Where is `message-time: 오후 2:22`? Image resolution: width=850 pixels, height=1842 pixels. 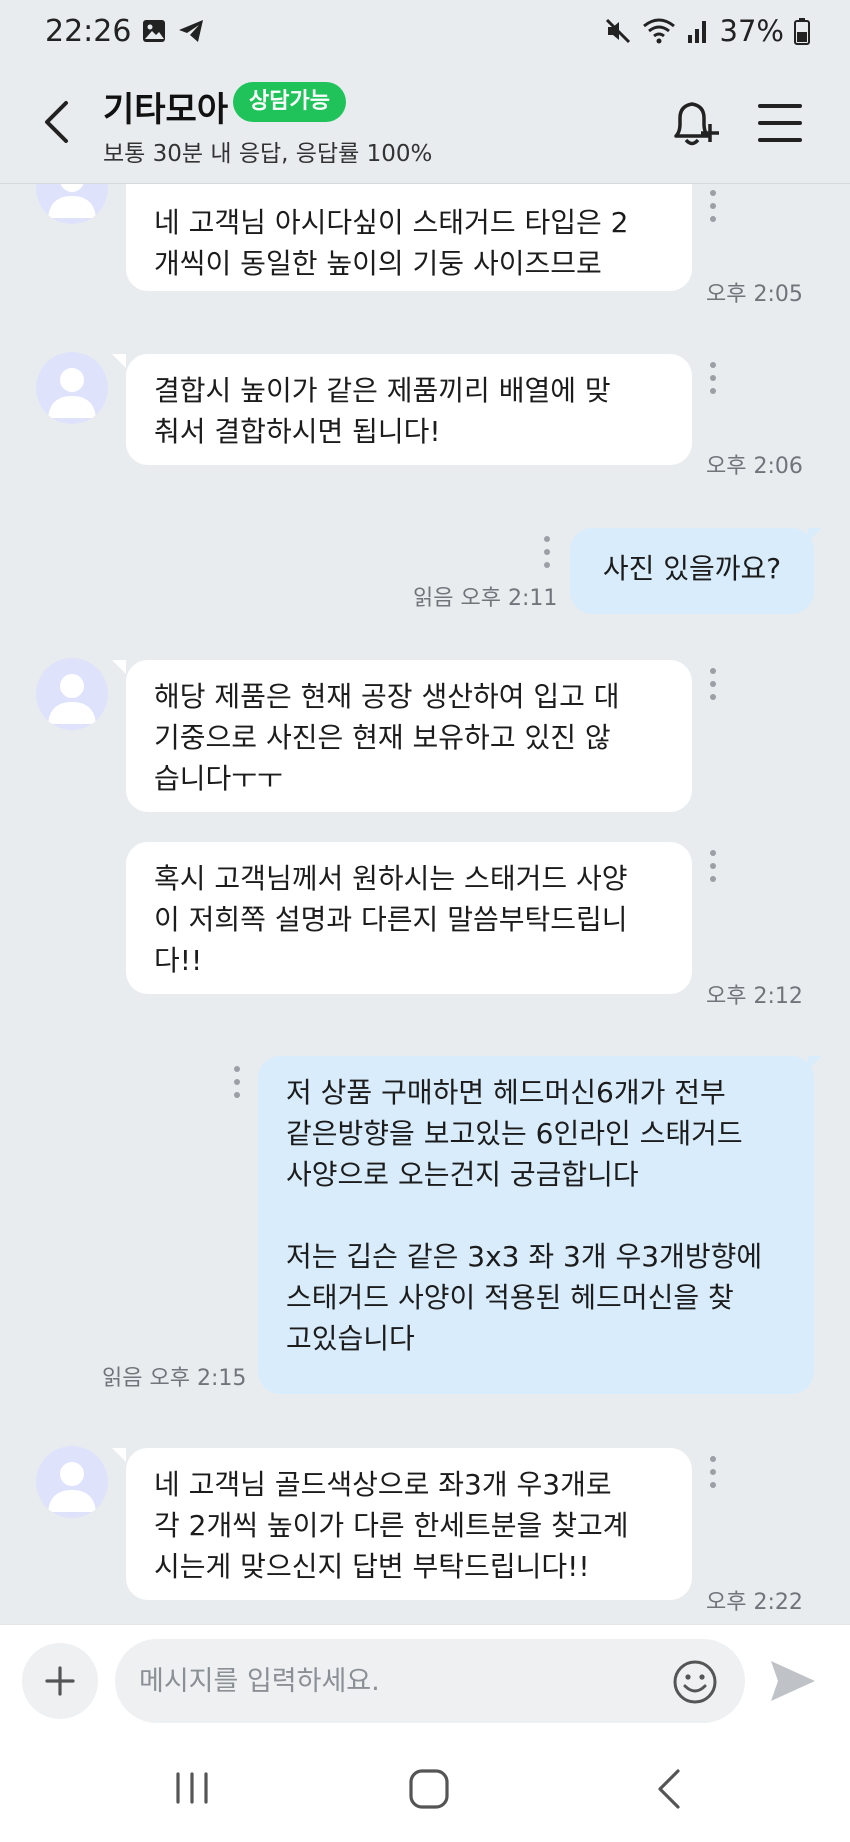
message-time: 오후 2:22 is located at coordinates (754, 1602).